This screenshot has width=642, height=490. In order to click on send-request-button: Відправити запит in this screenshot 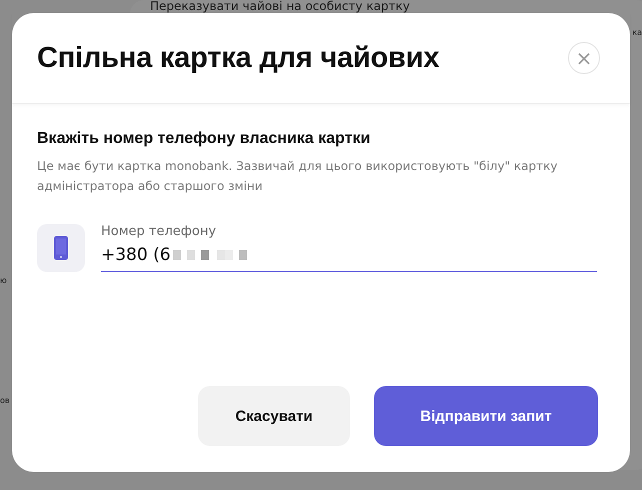, I will do `click(486, 416)`.